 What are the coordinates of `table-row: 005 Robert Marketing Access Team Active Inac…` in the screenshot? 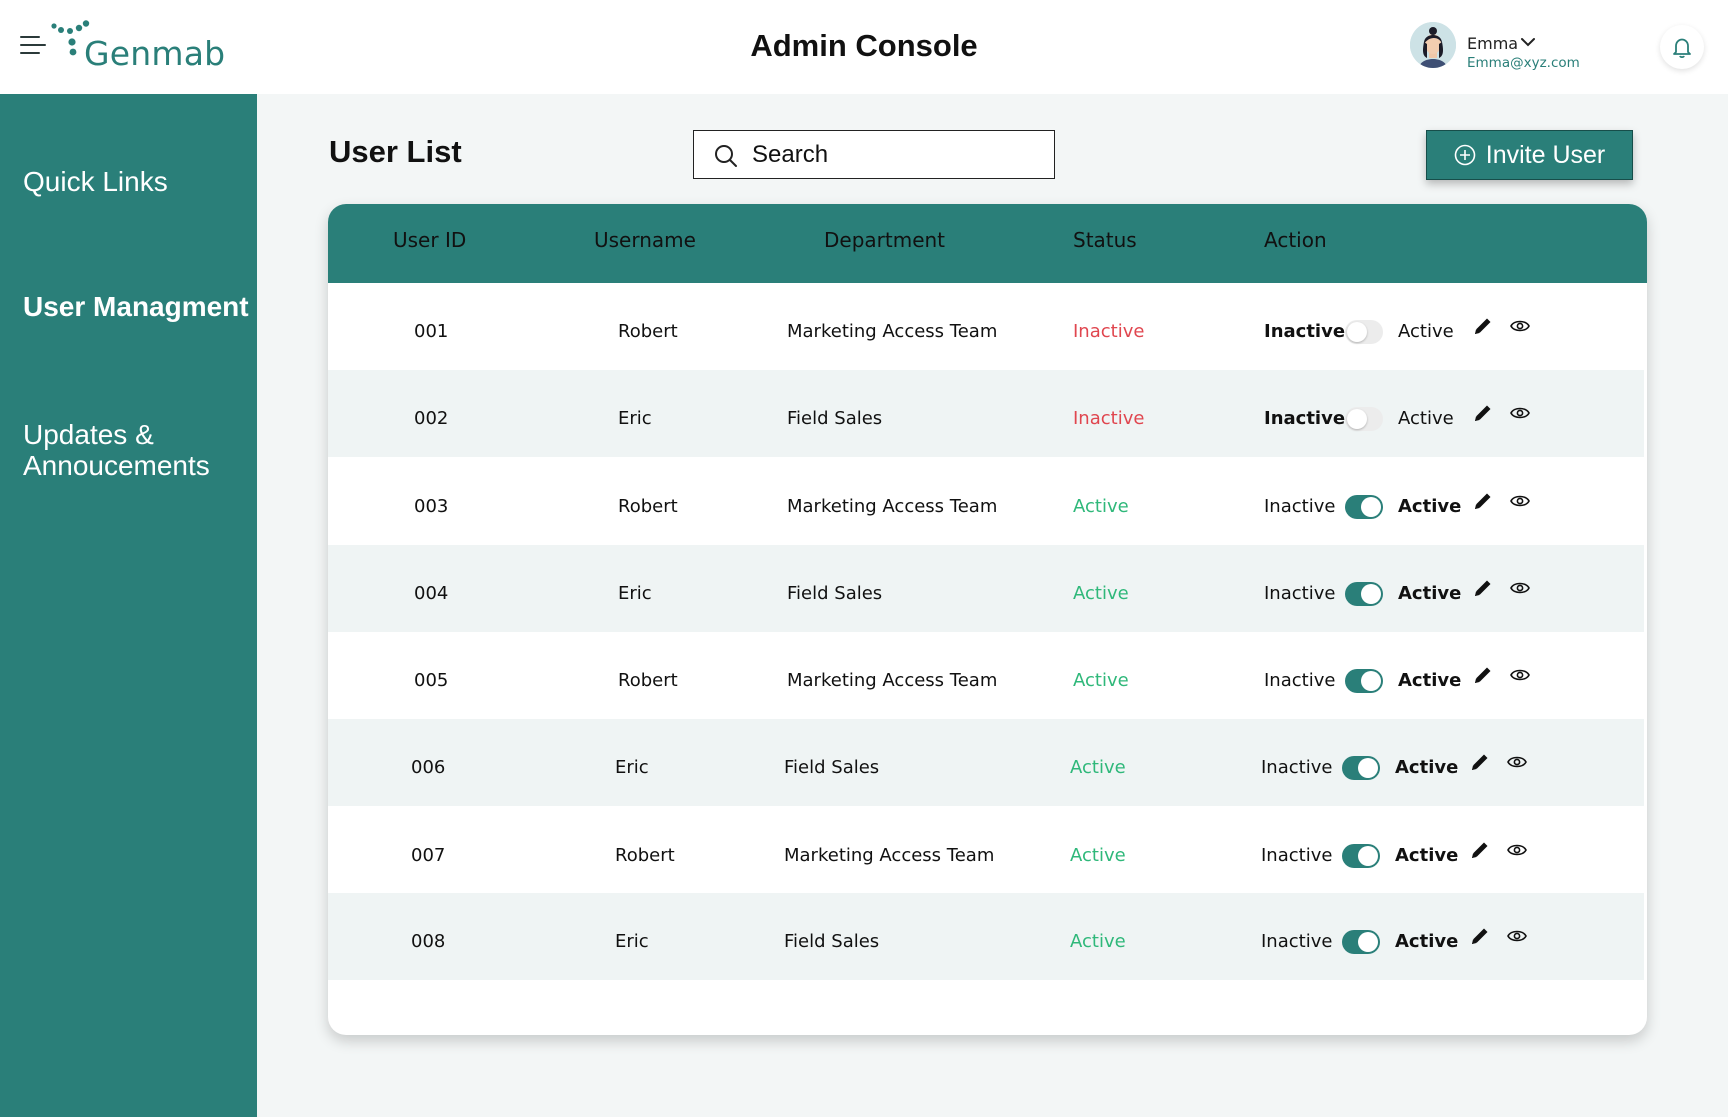 It's located at (986, 675).